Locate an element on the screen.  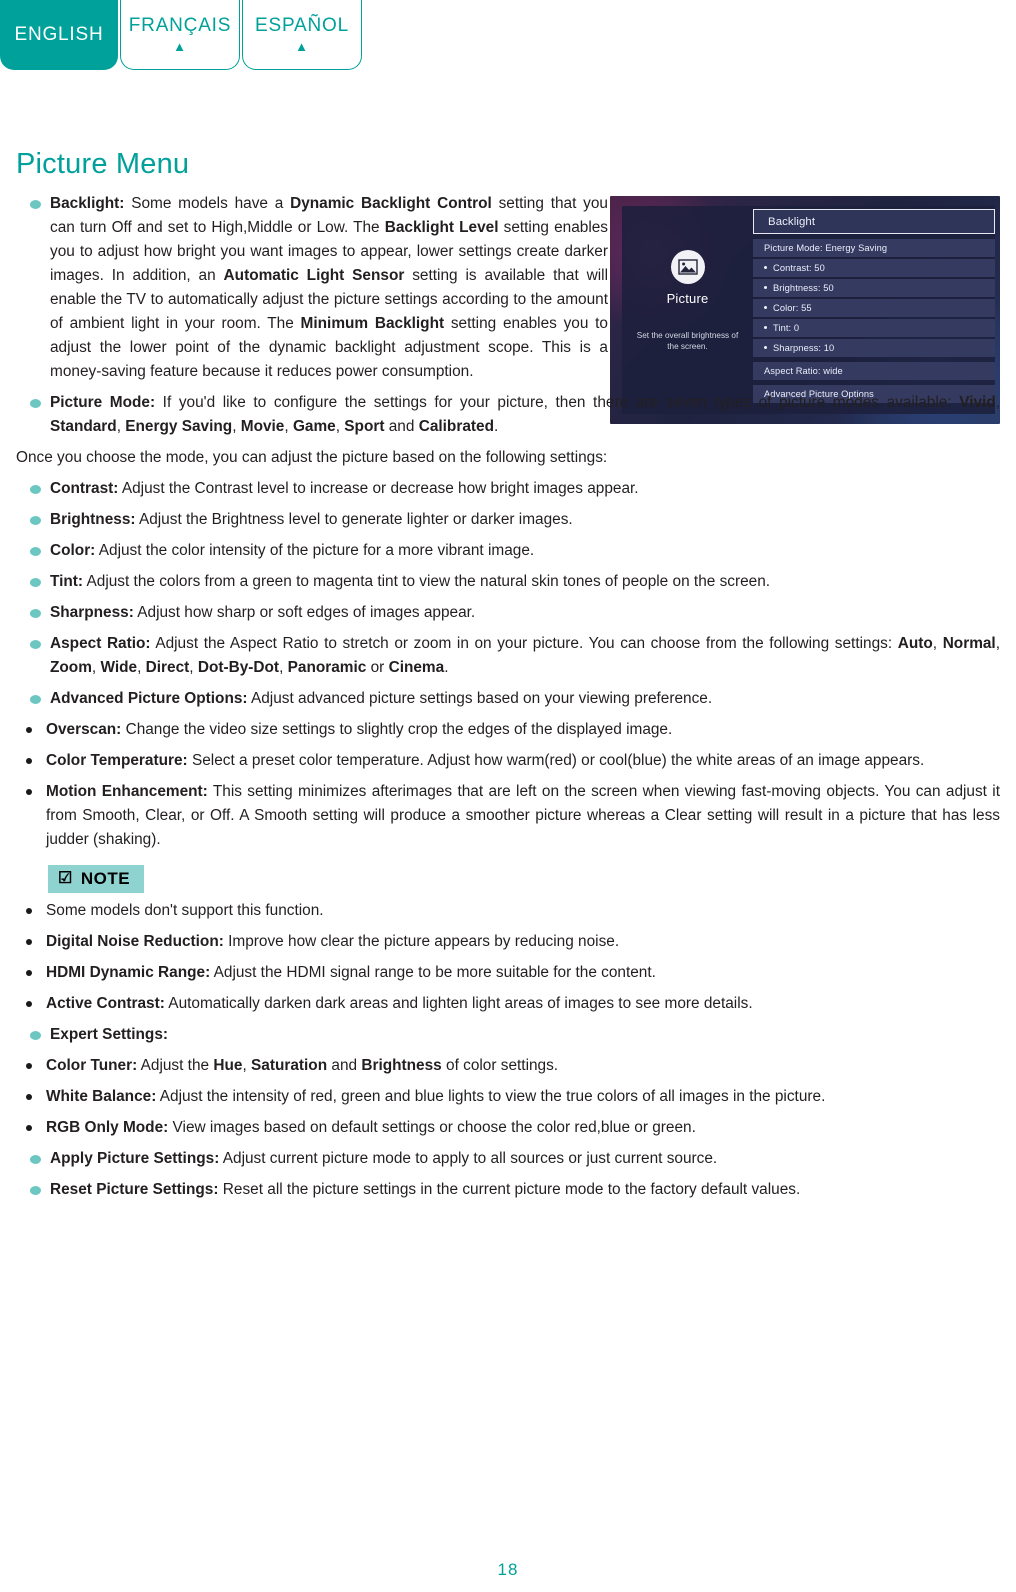
tab-francais-label: FRANÇAIS is located at coordinates (180, 25).